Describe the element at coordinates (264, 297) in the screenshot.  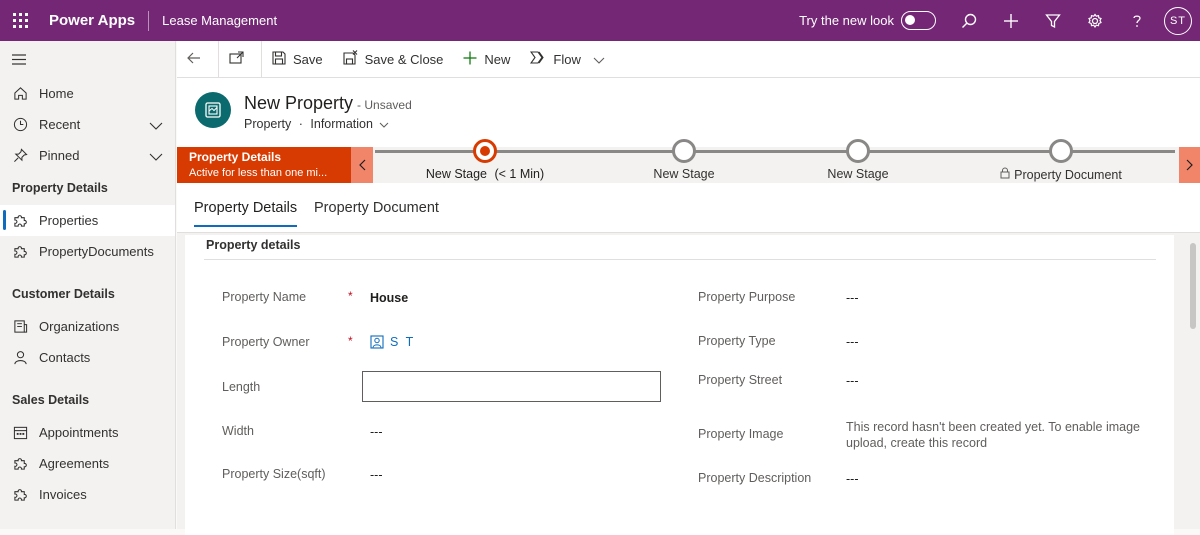
I see `property-name-label: Property Name` at that location.